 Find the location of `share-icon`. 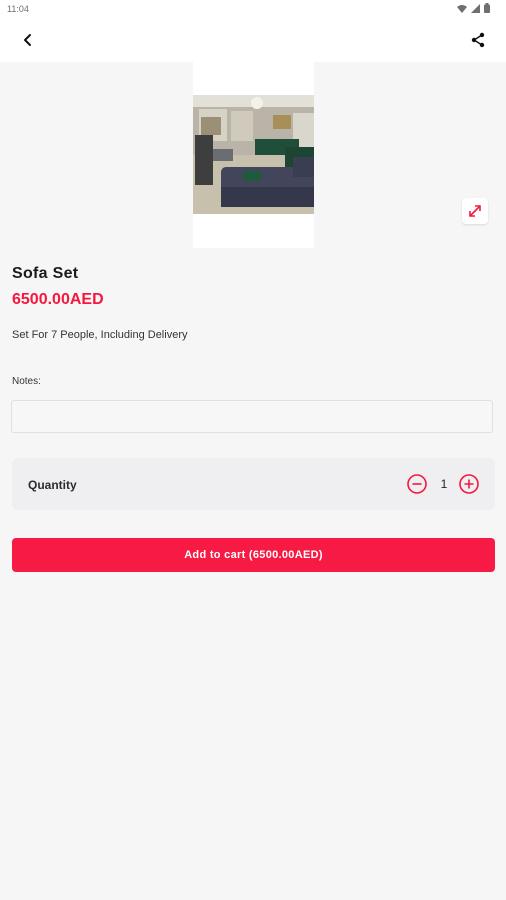

share-icon is located at coordinates (478, 40).